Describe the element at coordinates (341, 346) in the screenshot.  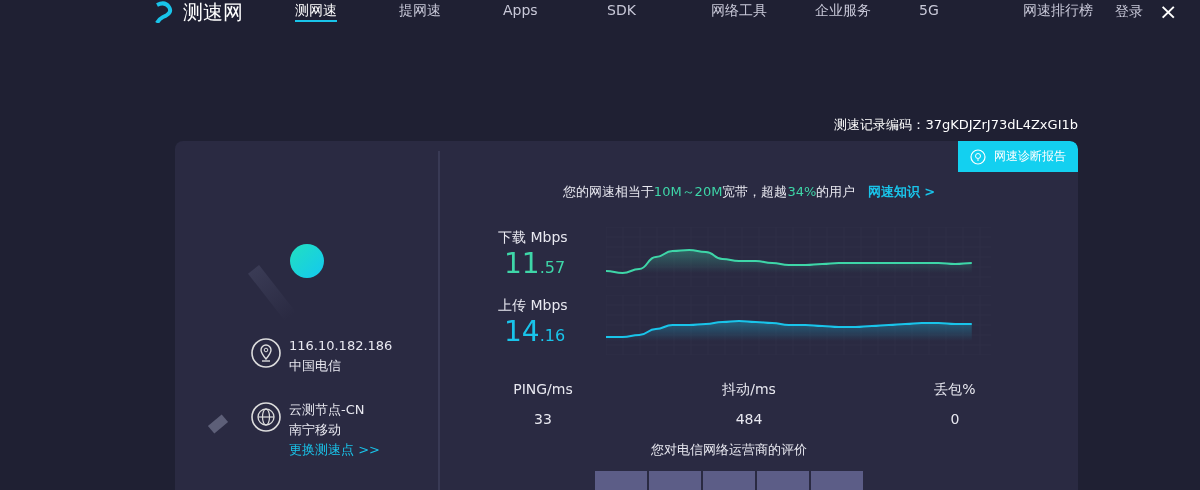
I see `ip-address: 116.10.182.186` at that location.